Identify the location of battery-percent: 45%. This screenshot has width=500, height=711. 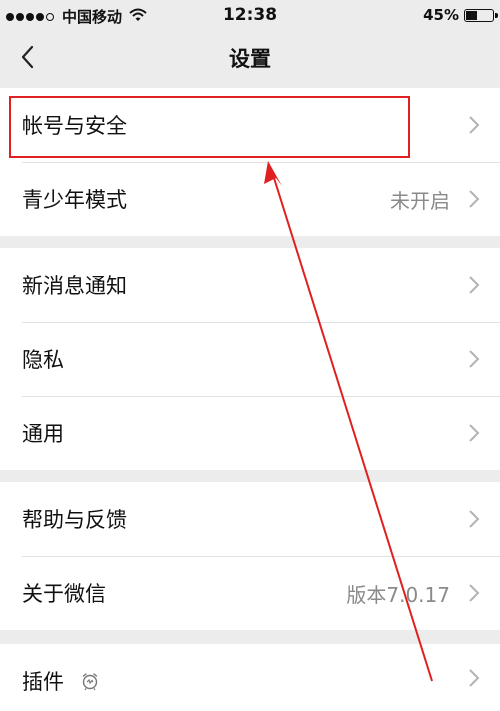
(441, 15).